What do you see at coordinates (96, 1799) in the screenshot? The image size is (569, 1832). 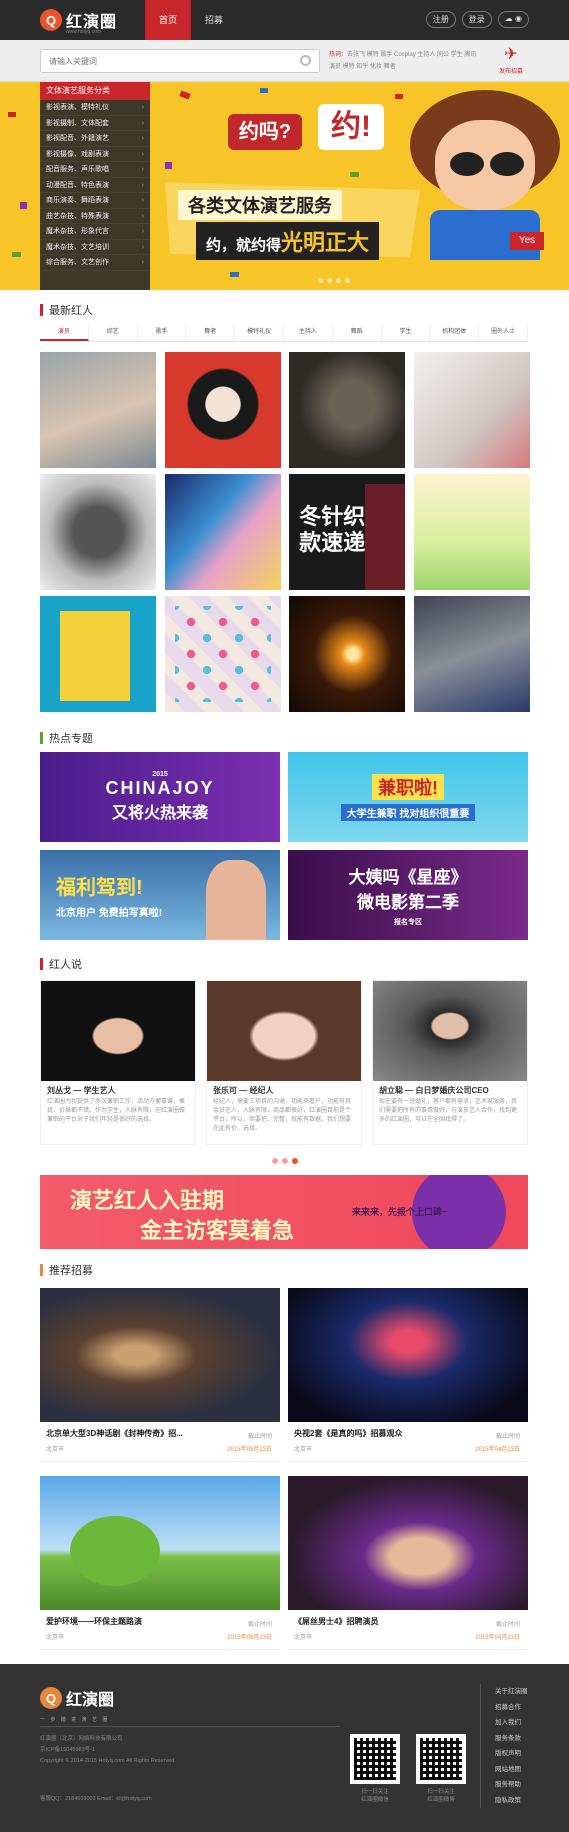 I see `footer-contact: 客服QQ：2184669003 Email：kf@hotyq.com` at bounding box center [96, 1799].